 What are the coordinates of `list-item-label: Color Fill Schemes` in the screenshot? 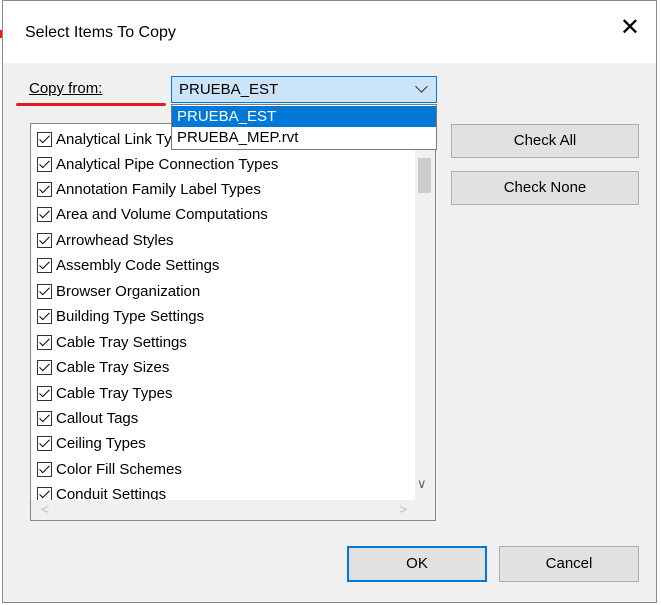 It's located at (119, 469).